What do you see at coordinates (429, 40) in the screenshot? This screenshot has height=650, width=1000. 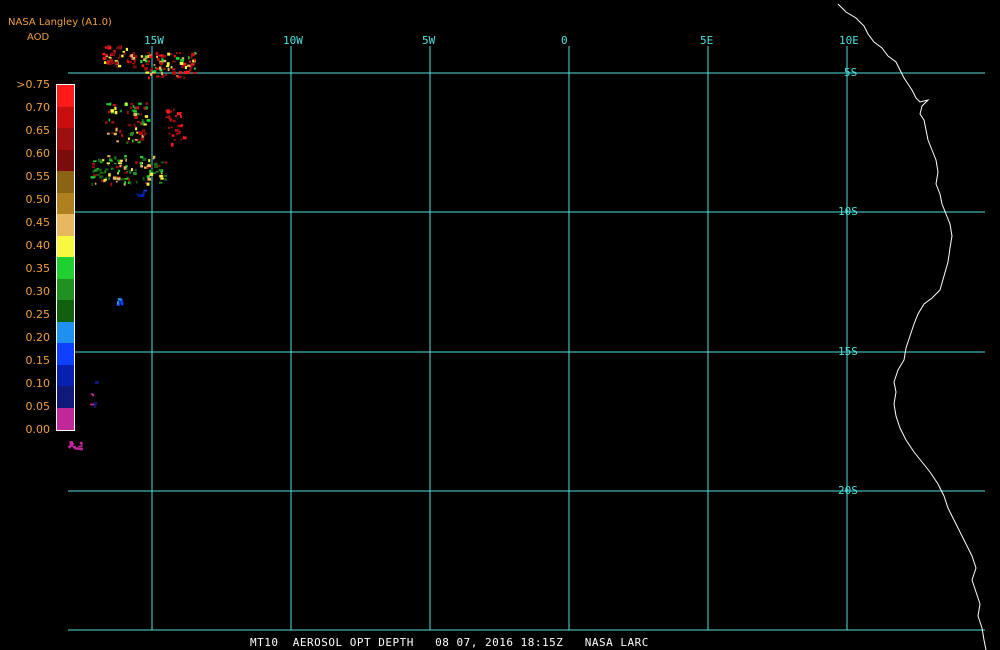 I see `lon-label-2: 5W` at bounding box center [429, 40].